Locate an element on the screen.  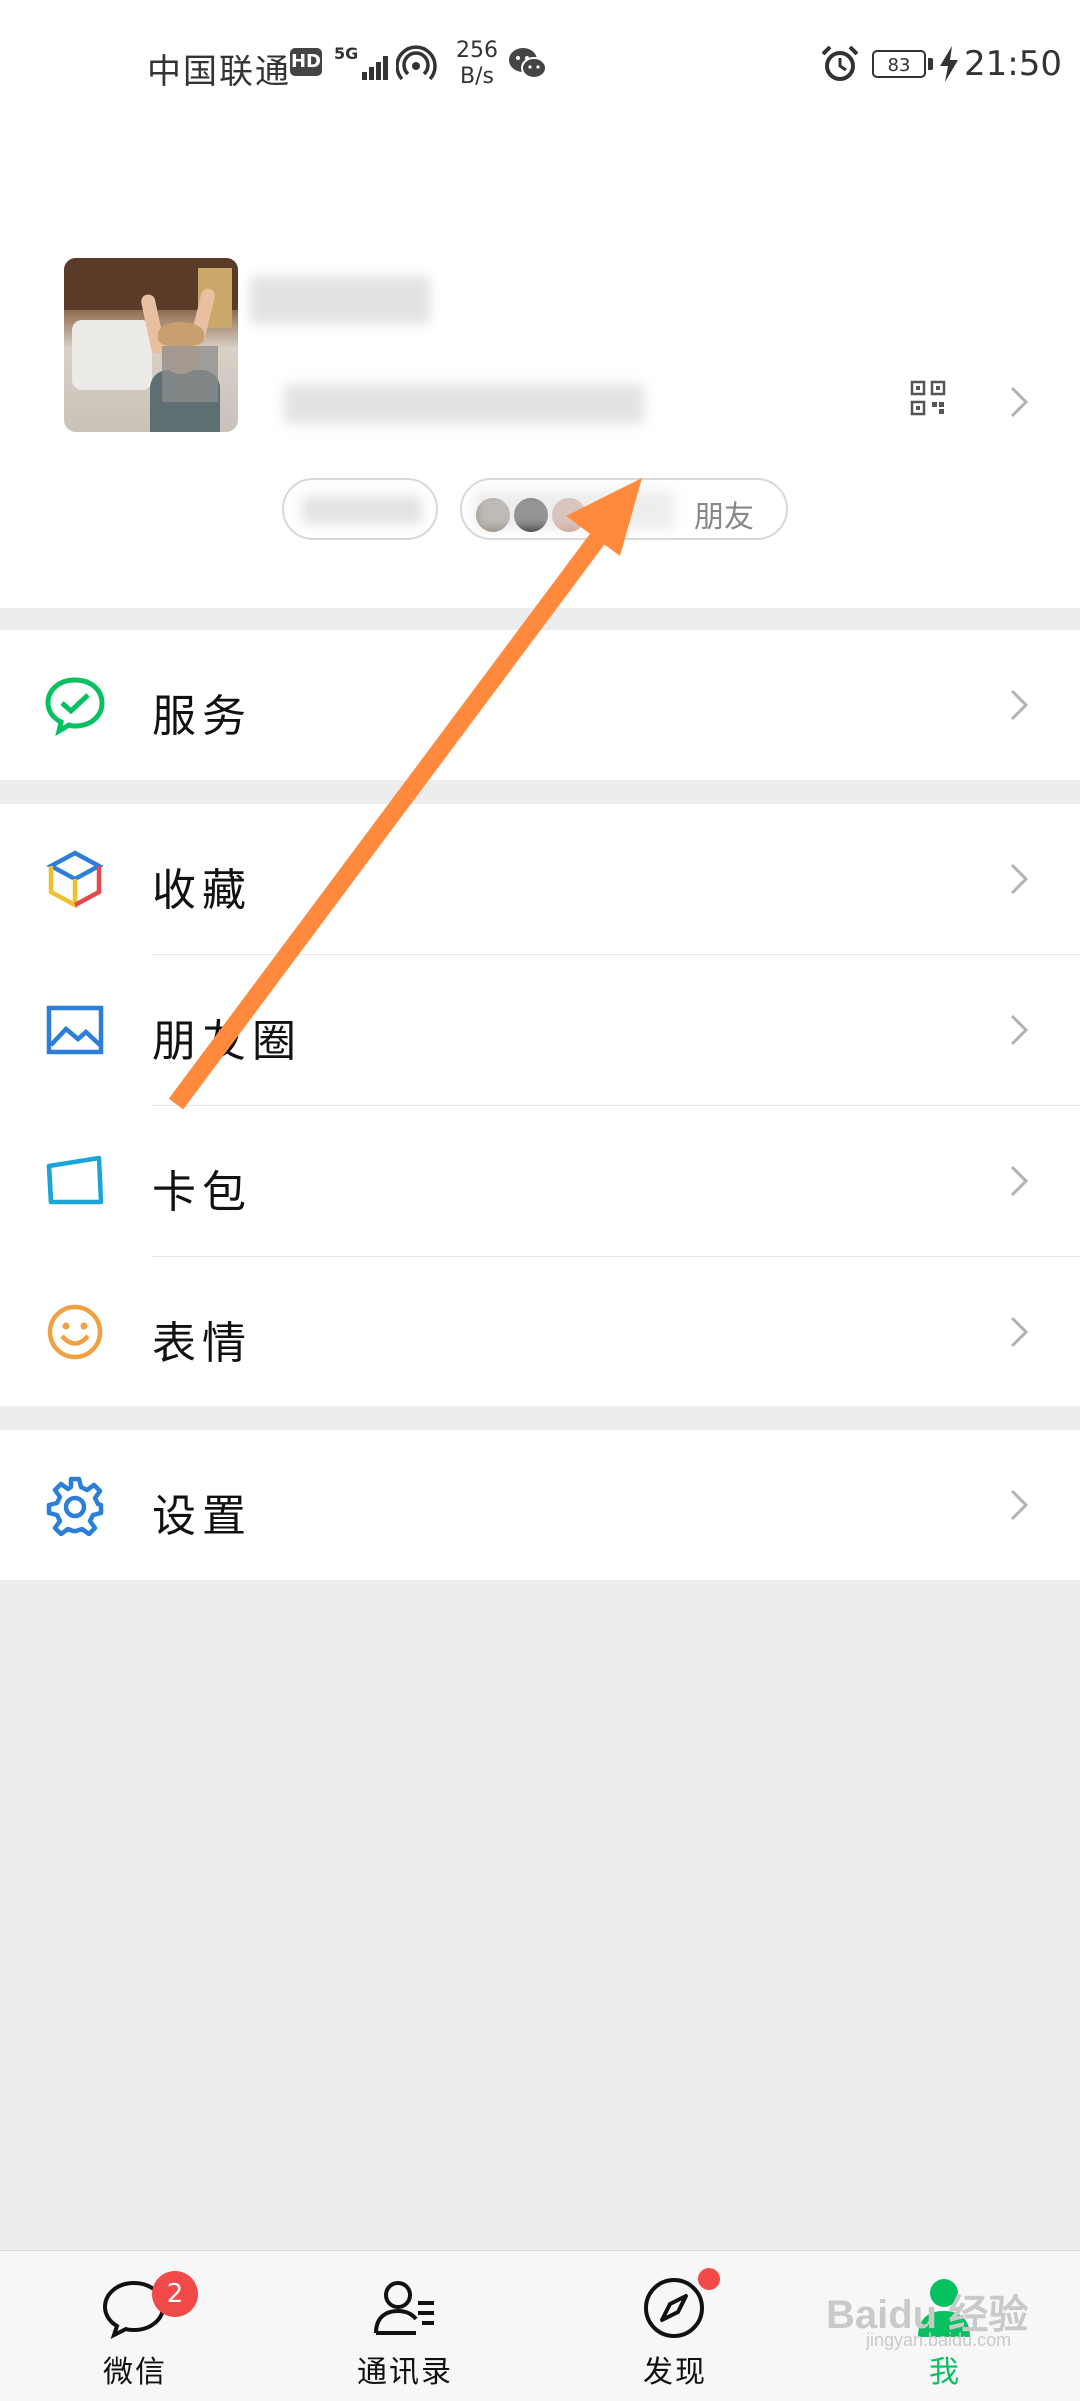
contacts-icon is located at coordinates (404, 2308).